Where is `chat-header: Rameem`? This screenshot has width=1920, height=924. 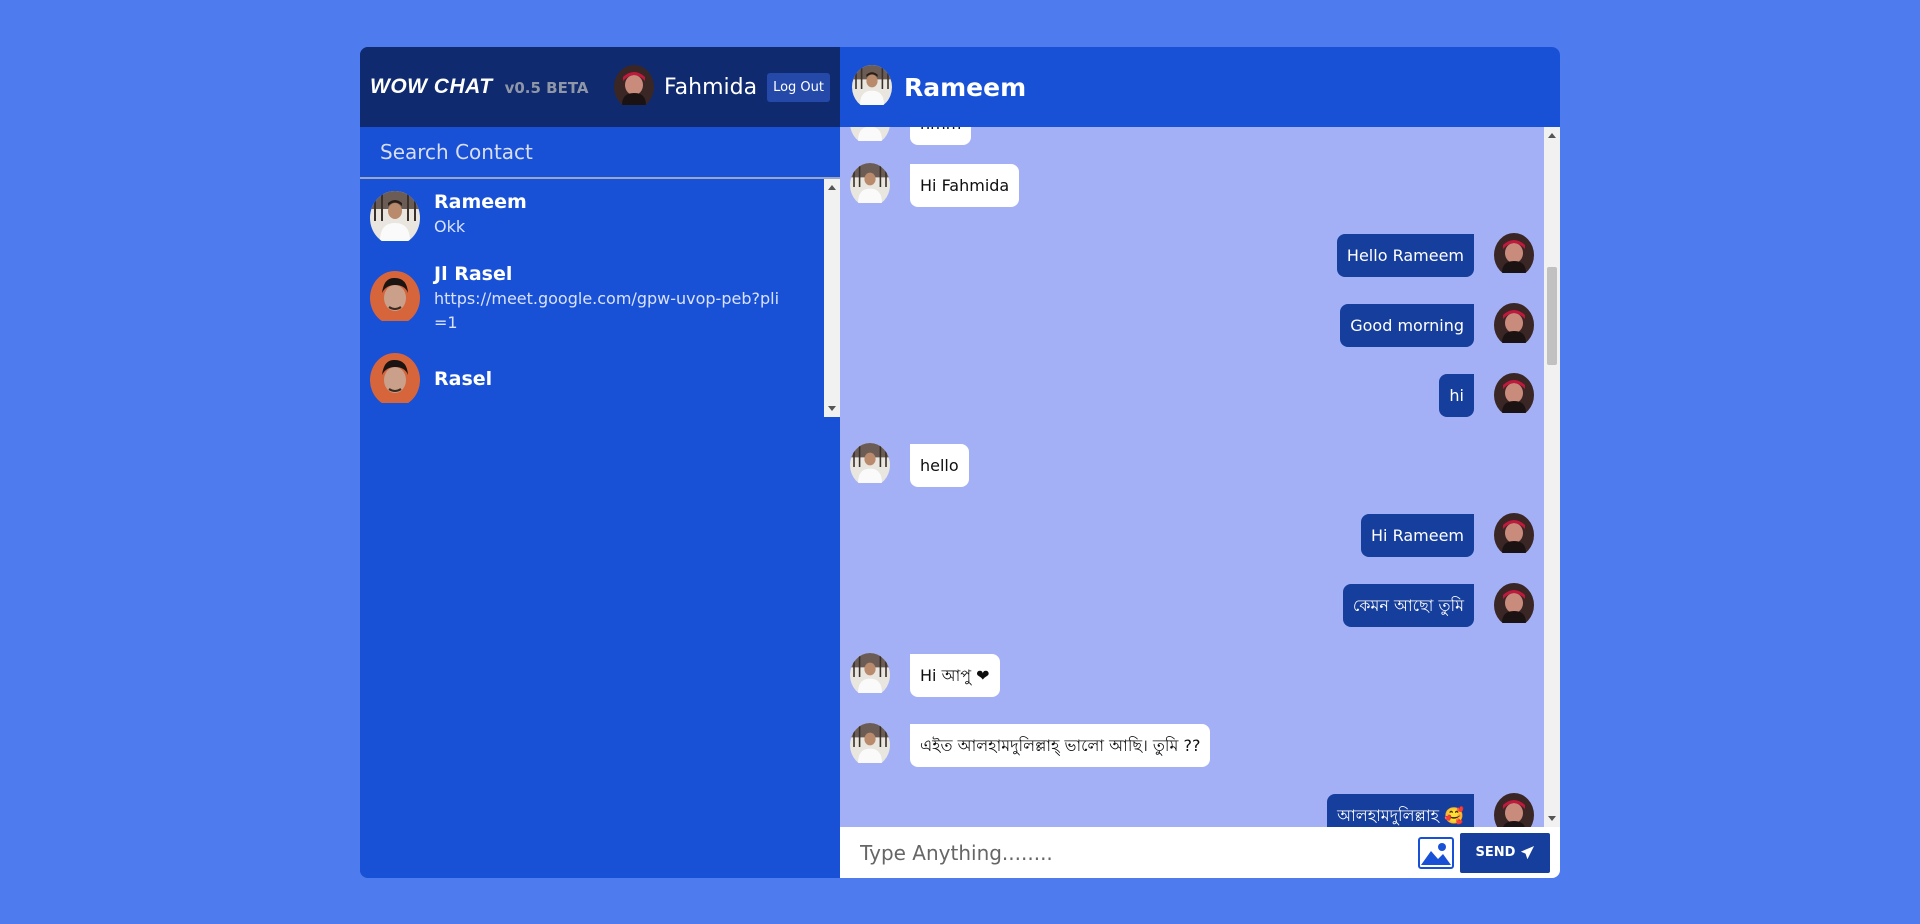
chat-header: Rameem is located at coordinates (1200, 87).